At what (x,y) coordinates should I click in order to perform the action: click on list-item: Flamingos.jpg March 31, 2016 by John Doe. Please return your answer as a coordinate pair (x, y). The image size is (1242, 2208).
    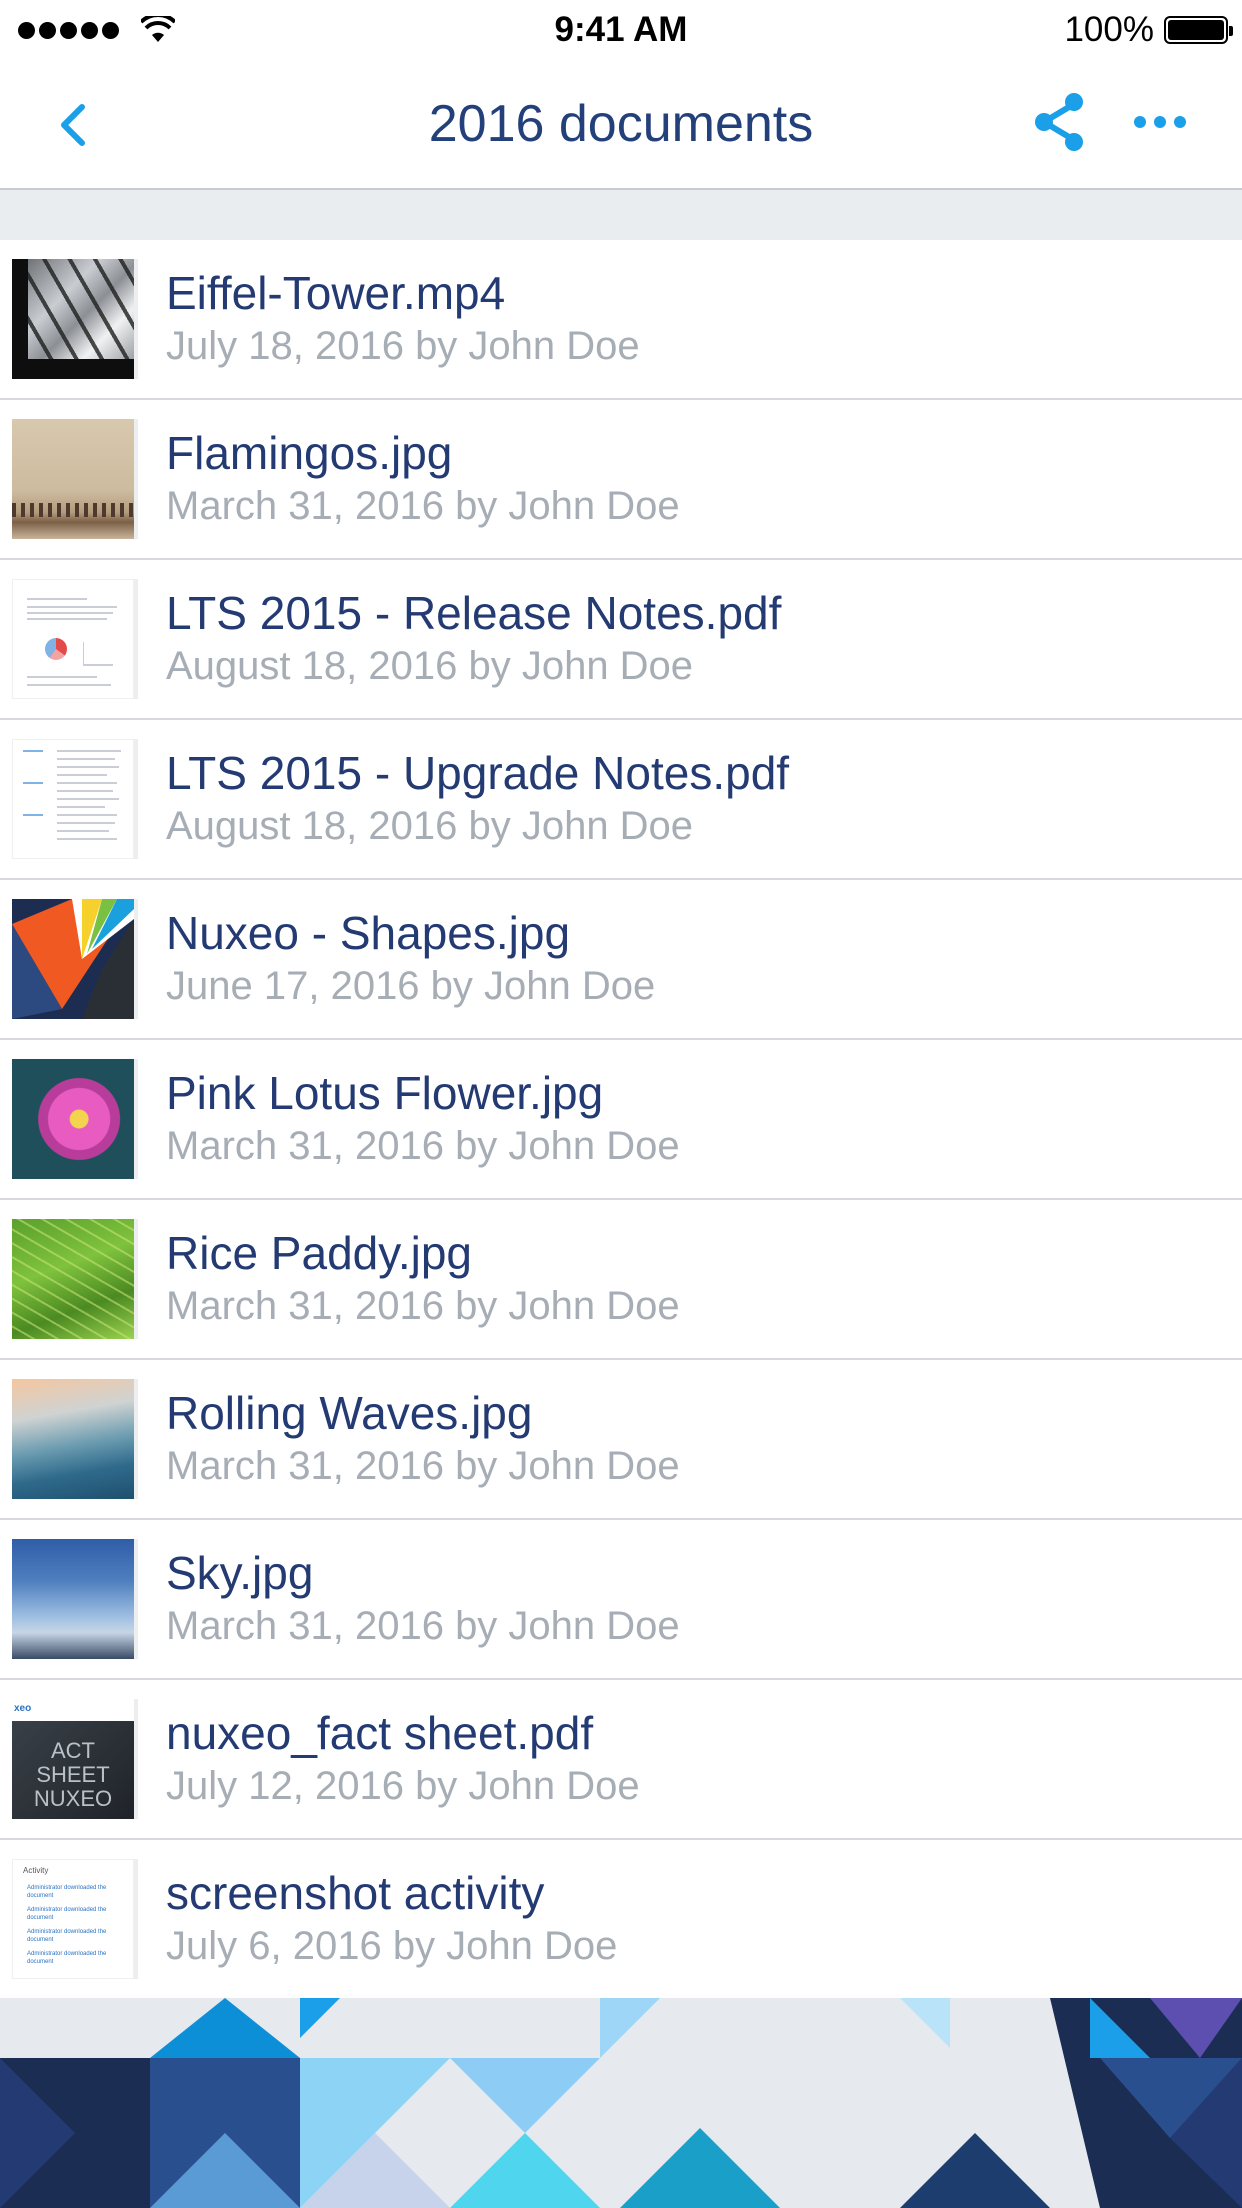
    Looking at the image, I should click on (621, 480).